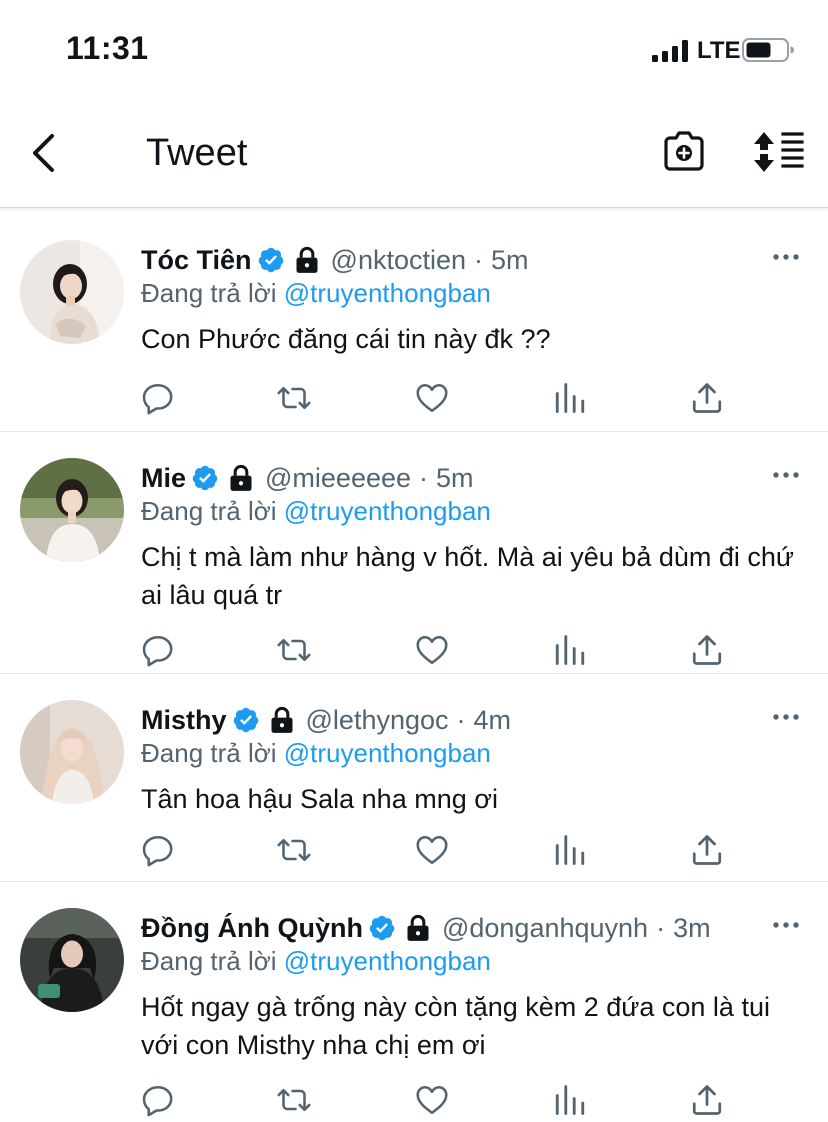  I want to click on status-bar: 11:31 LTE, so click(414, 50).